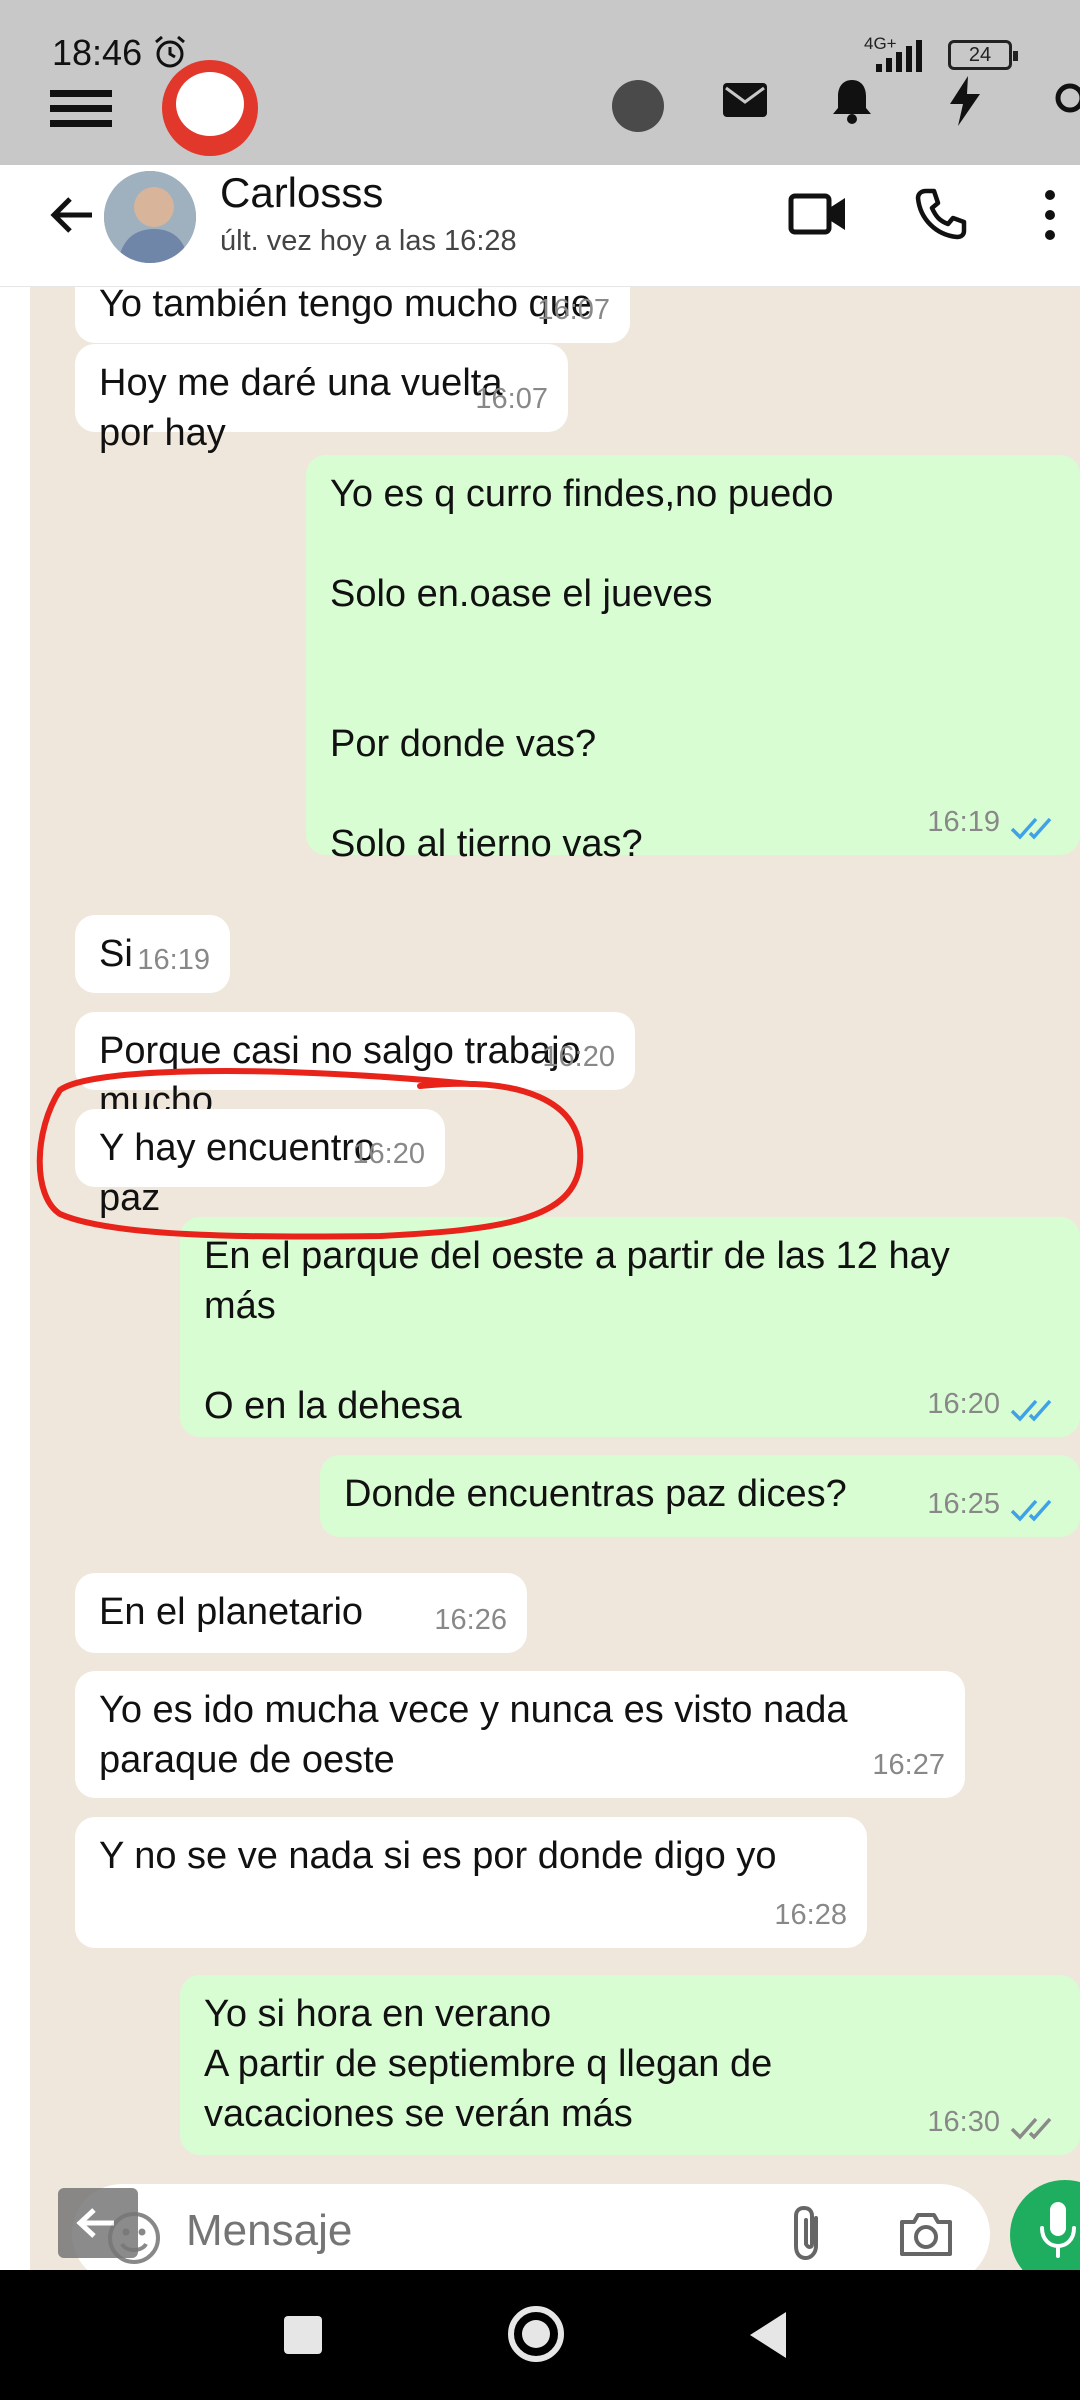 The image size is (1080, 2400). Describe the element at coordinates (72, 215) in the screenshot. I see `back-arrow-icon` at that location.